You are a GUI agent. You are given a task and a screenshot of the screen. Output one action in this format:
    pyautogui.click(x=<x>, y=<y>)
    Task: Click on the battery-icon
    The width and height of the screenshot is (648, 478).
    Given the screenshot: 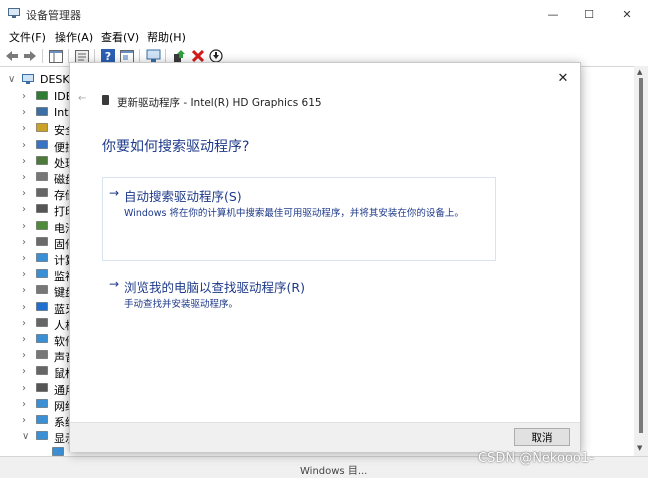 What is the action you would take?
    pyautogui.click(x=42, y=225)
    